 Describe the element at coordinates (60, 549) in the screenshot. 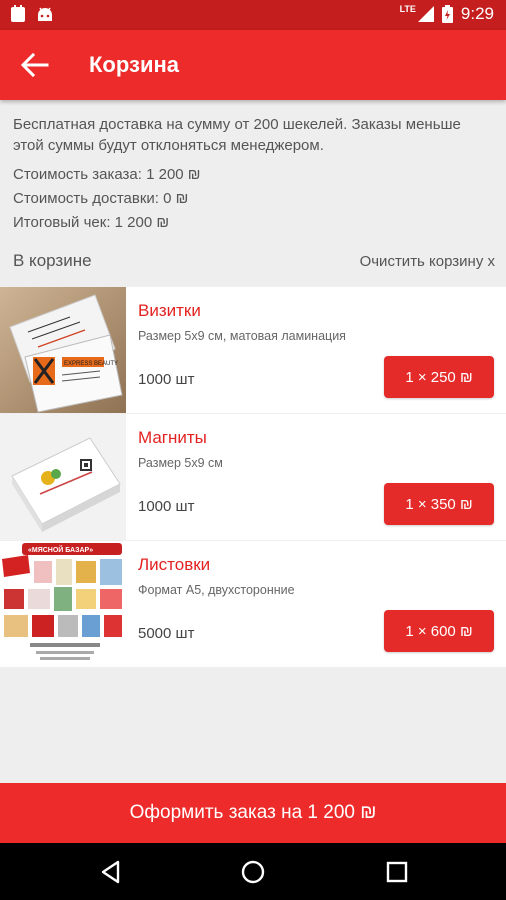

I see `product-image-caption: «МЯСНОЙ БАЗАР»` at that location.